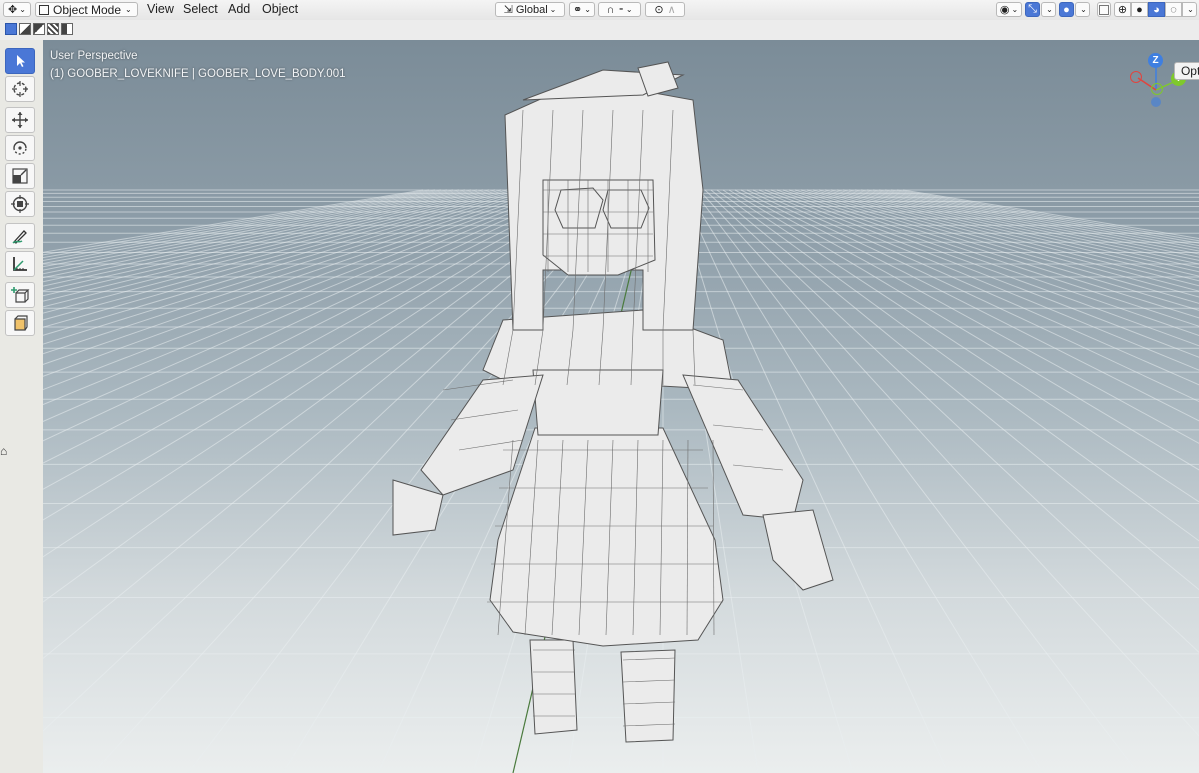 The height and width of the screenshot is (773, 1199). I want to click on rotate-tool-button, so click(20, 148).